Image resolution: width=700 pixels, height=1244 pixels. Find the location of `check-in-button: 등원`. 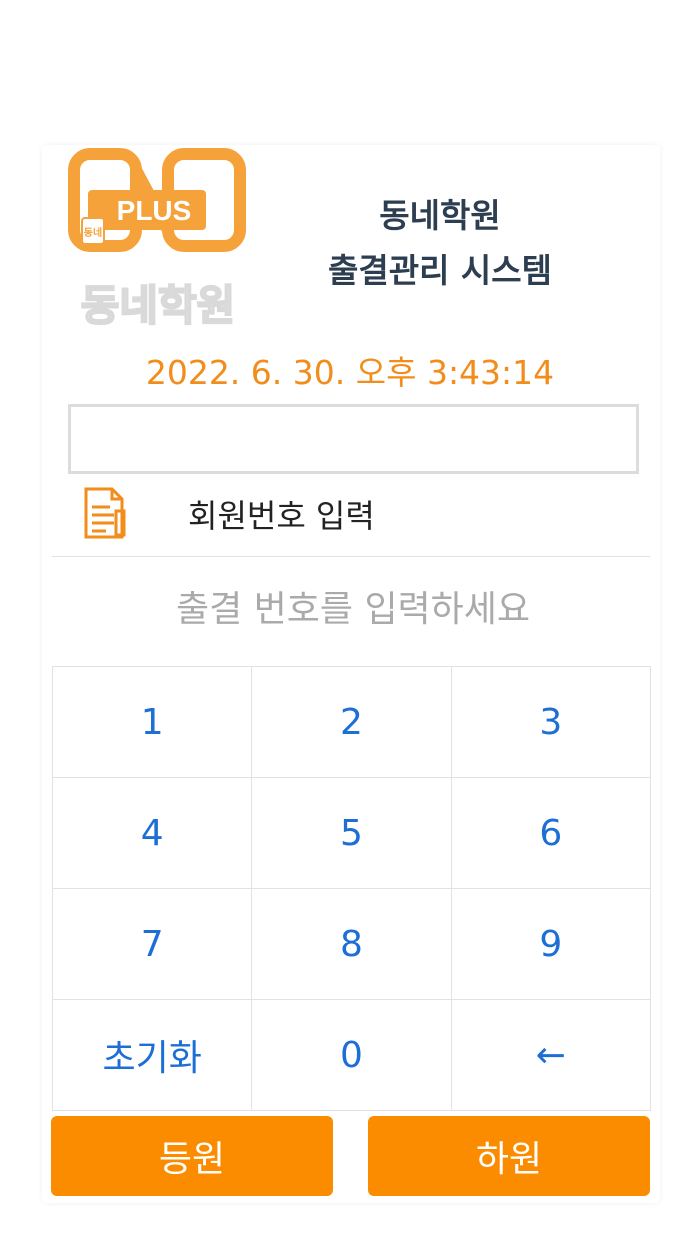

check-in-button: 등원 is located at coordinates (192, 1156).